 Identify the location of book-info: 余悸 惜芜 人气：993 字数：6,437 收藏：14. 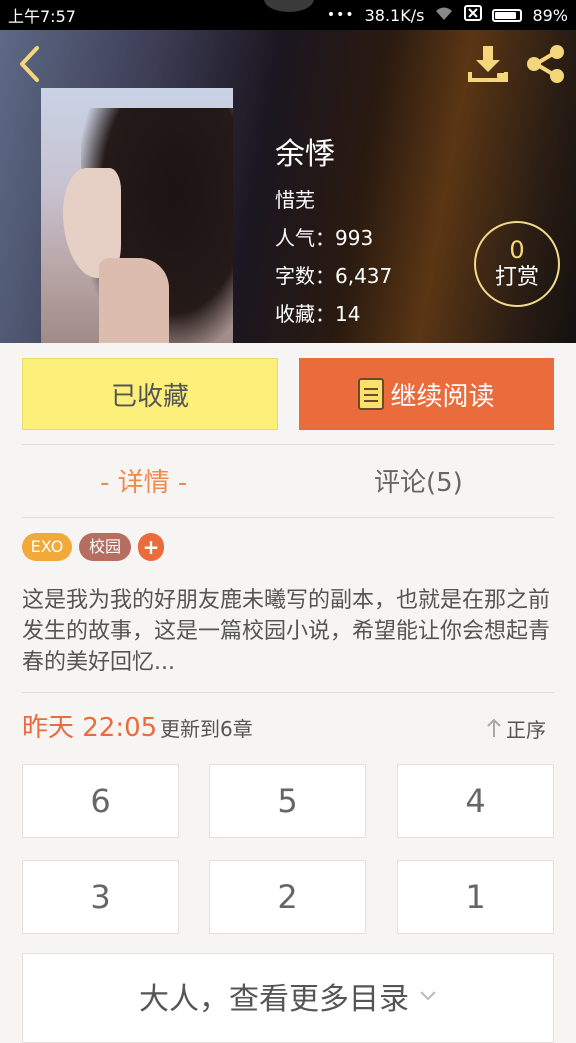
(333, 234).